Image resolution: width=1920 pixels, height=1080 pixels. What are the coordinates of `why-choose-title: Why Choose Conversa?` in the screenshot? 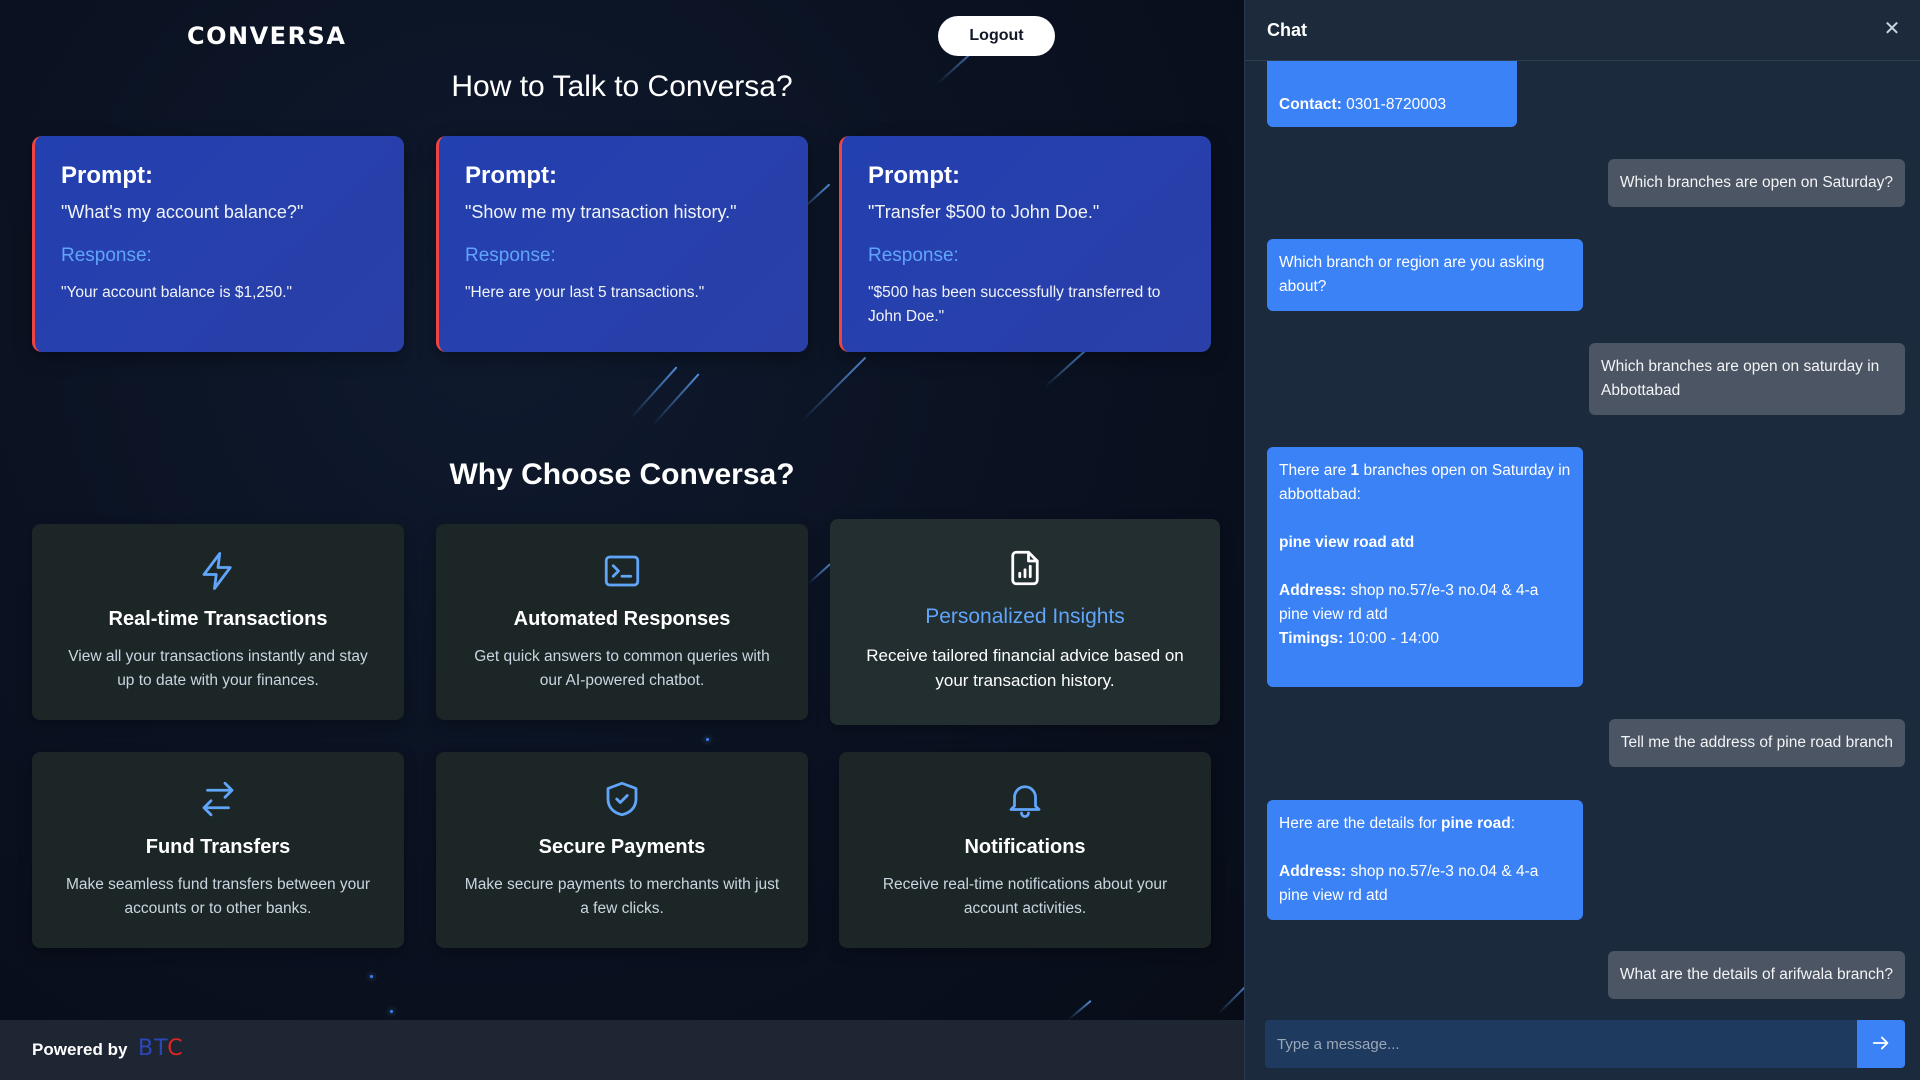 It's located at (622, 474).